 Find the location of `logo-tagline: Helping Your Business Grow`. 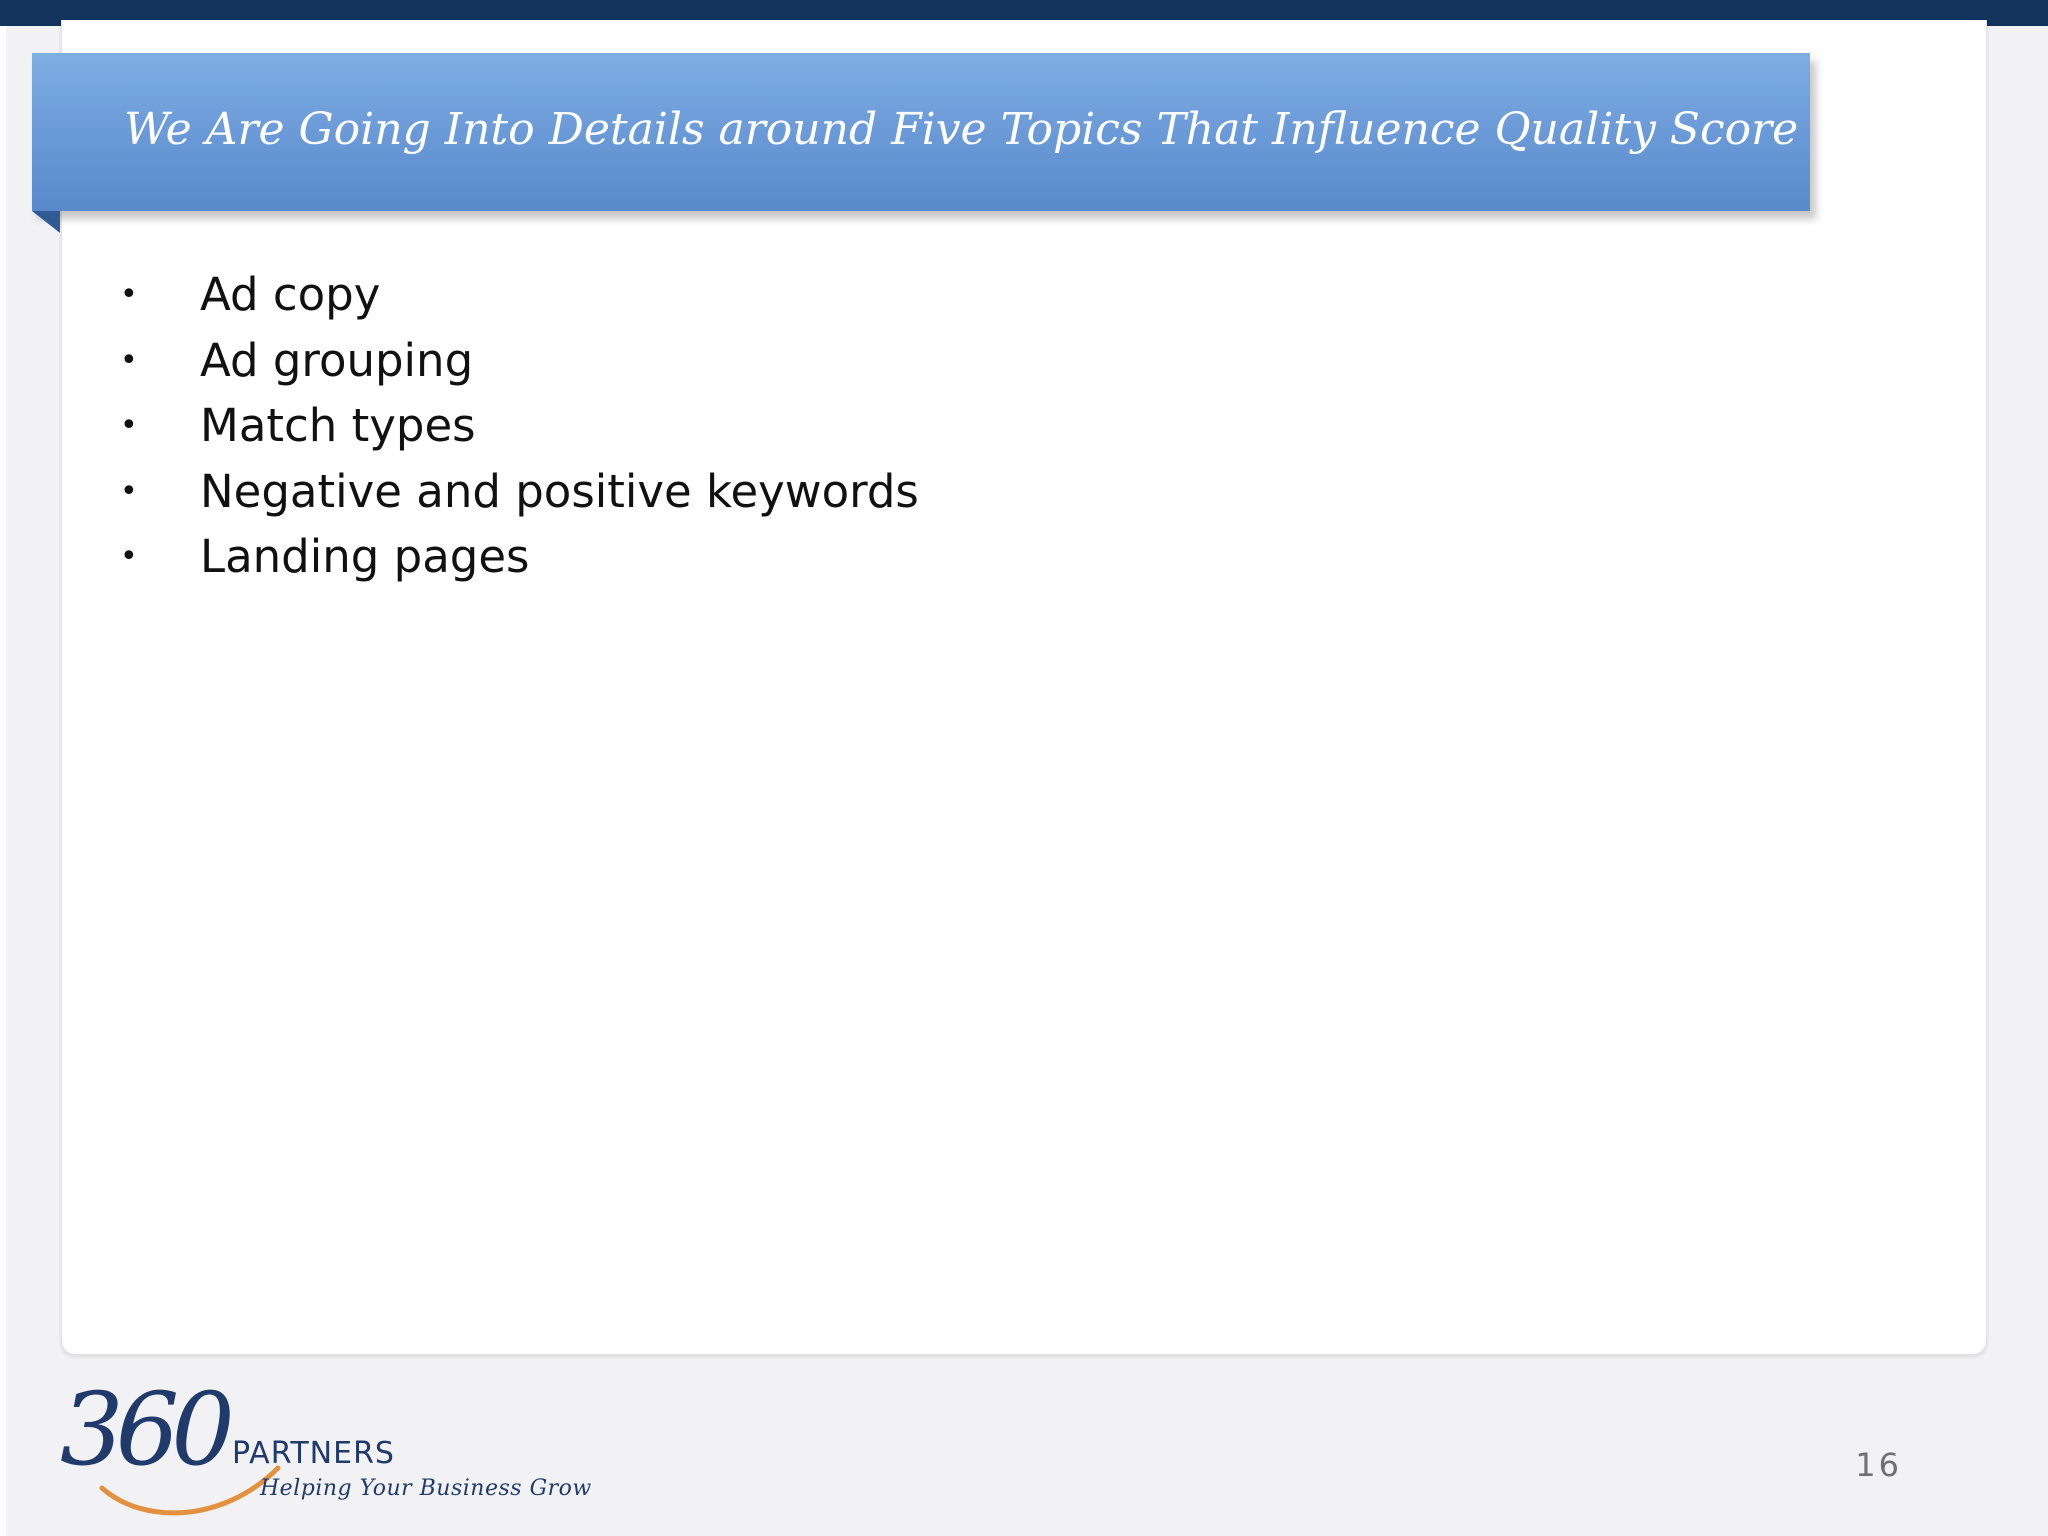

logo-tagline: Helping Your Business Grow is located at coordinates (426, 1488).